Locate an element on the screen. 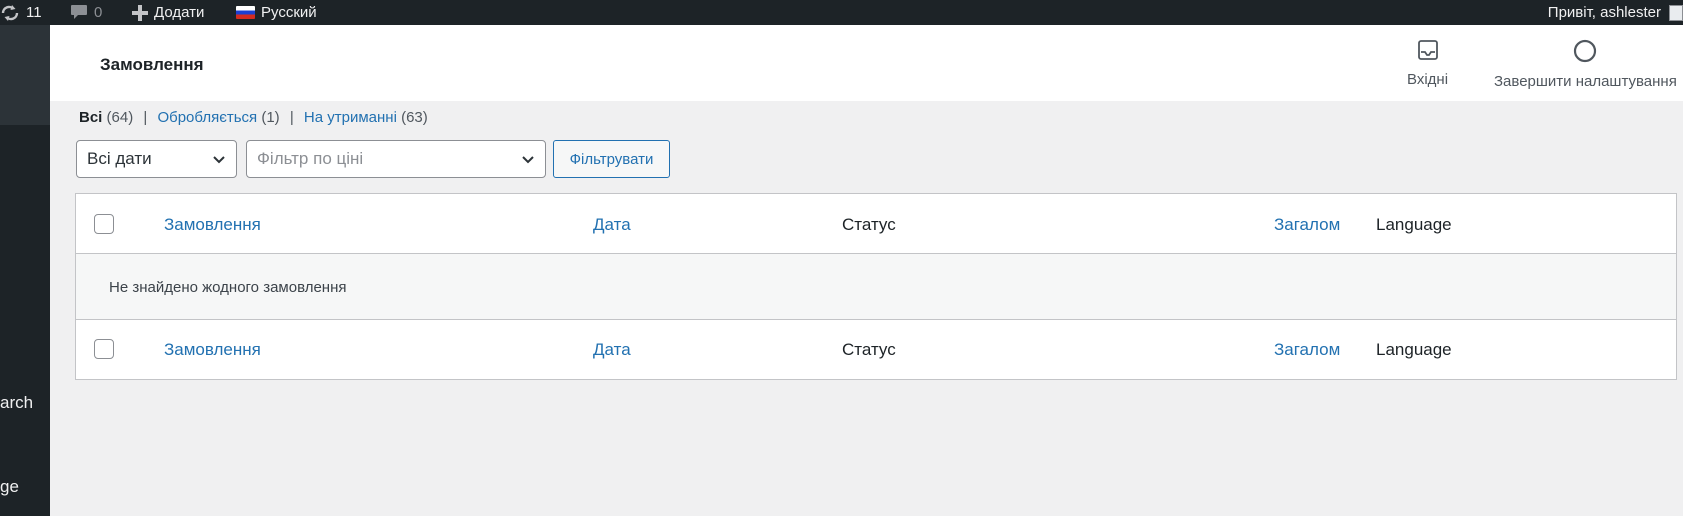 Image resolution: width=1683 pixels, height=516 pixels. language-switcher: Русский is located at coordinates (276, 12).